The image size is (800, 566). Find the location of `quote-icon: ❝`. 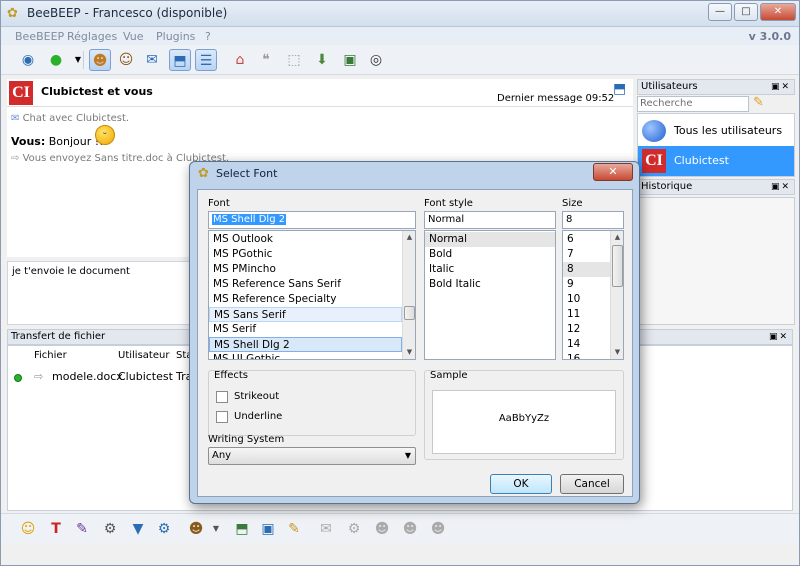

quote-icon: ❝ is located at coordinates (266, 60).